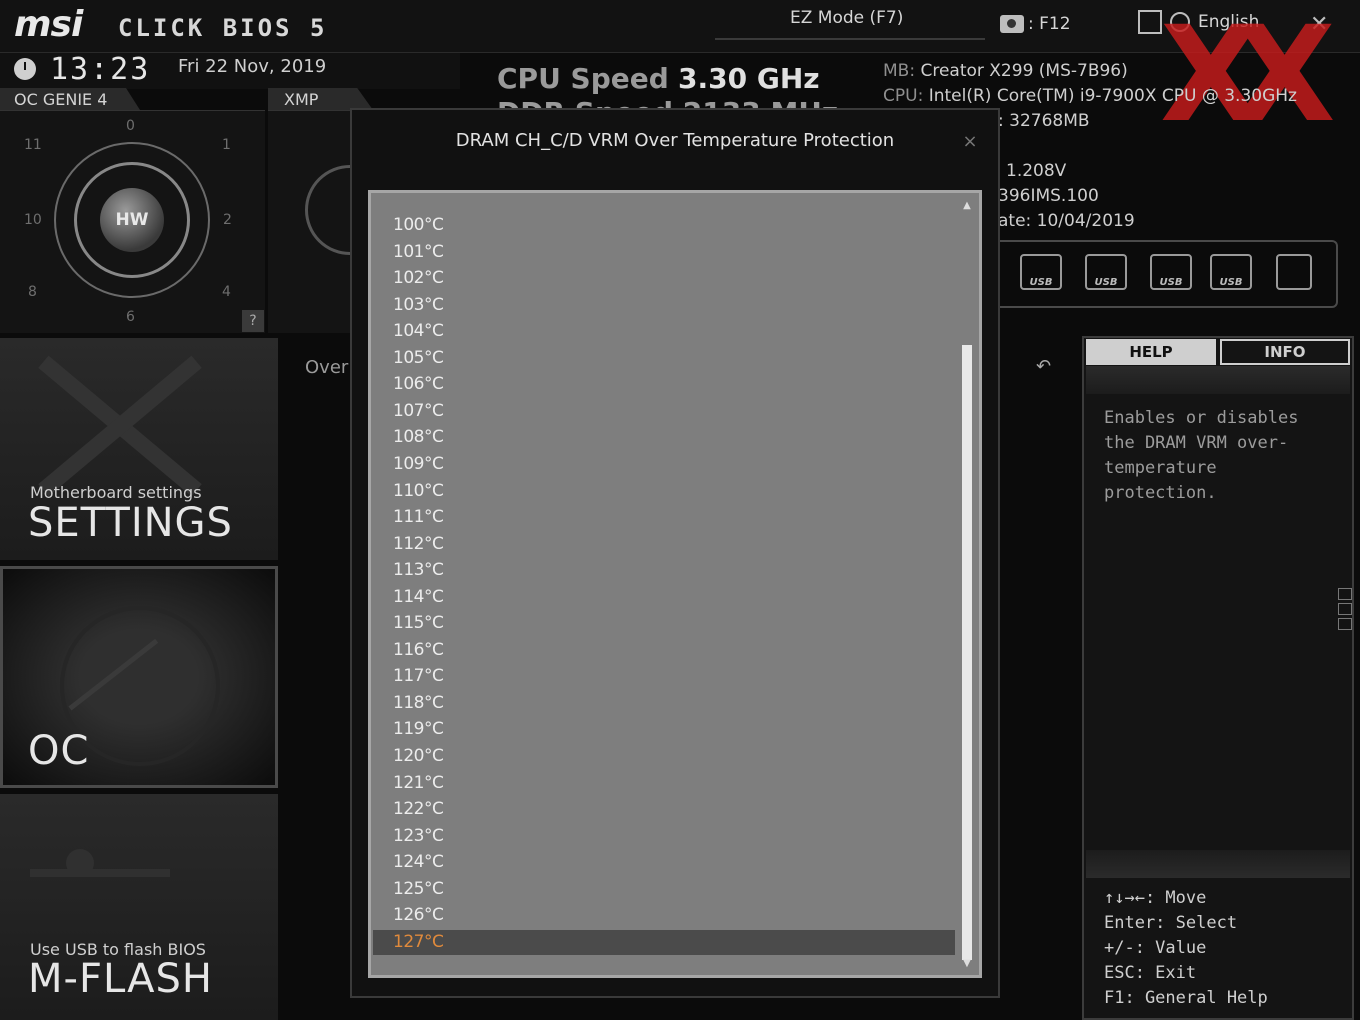 Image resolution: width=1360 pixels, height=1020 pixels. Describe the element at coordinates (664, 783) in the screenshot. I see `option-item: 121°C` at that location.